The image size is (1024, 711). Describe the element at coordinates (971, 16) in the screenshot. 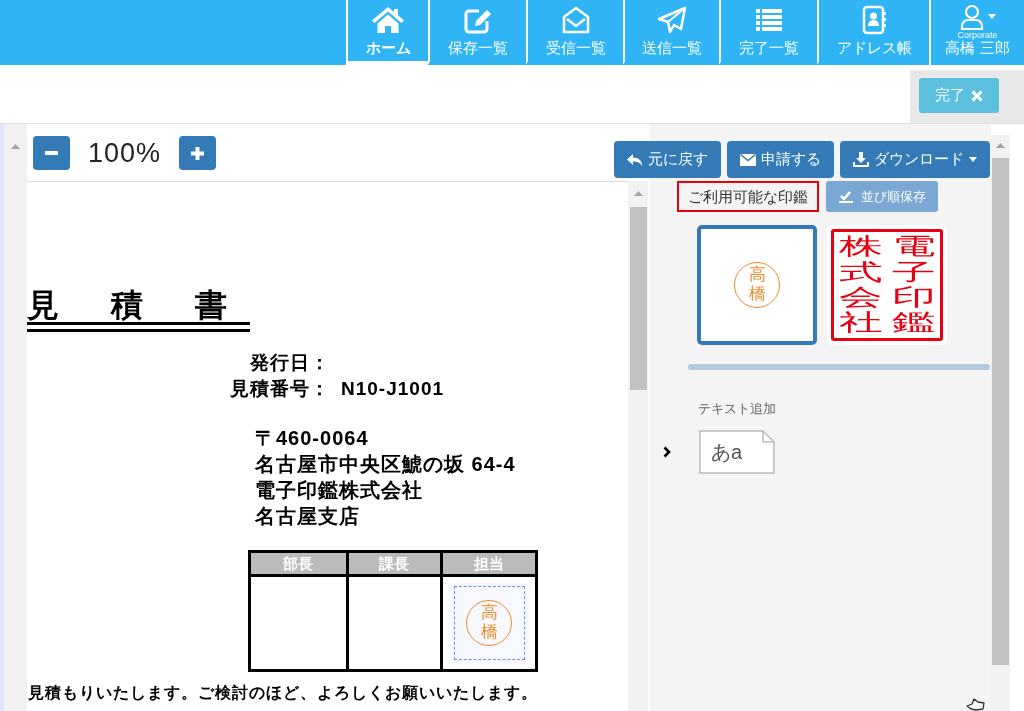

I see `user-icon` at that location.